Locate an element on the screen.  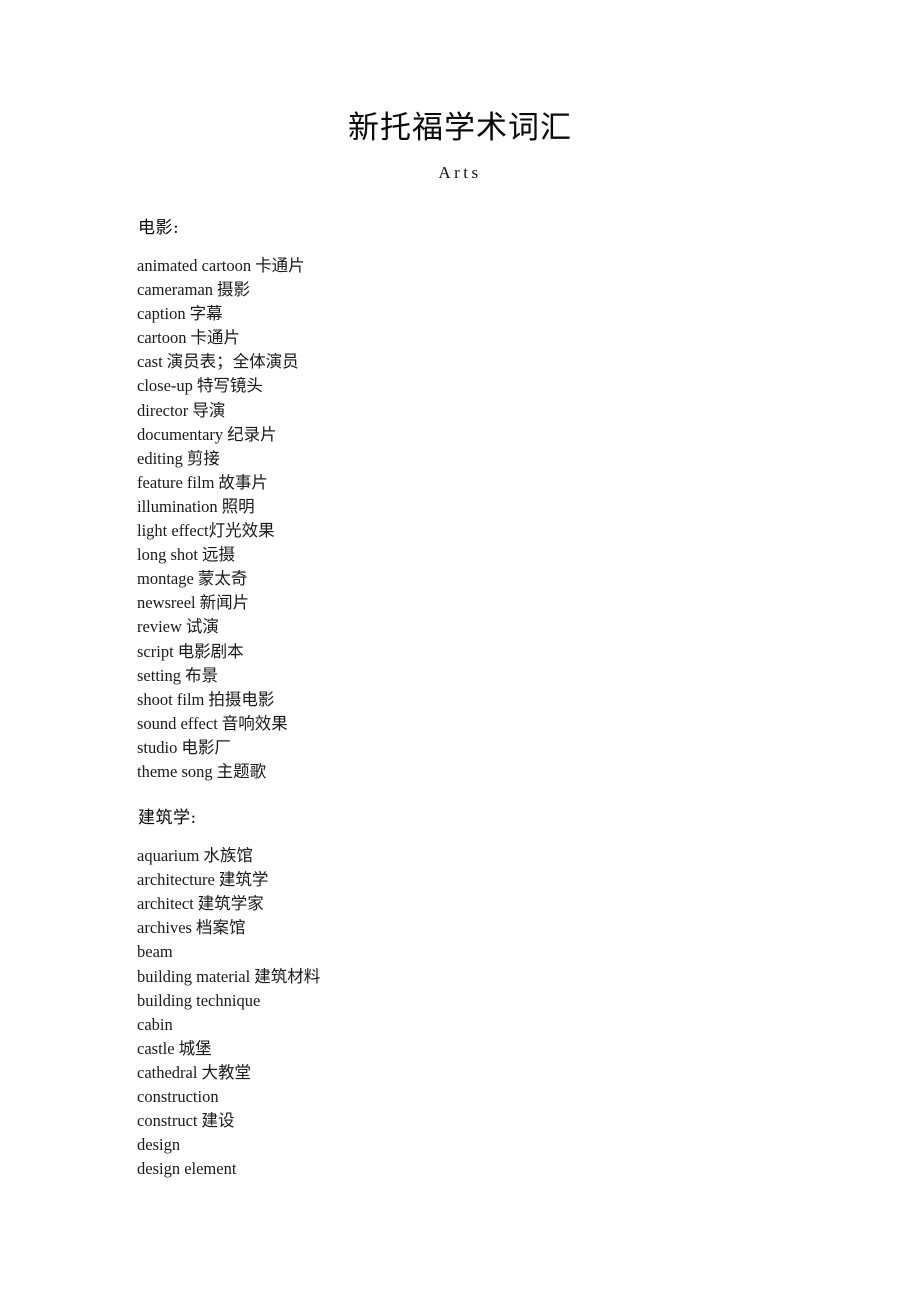
entry-term: caption is located at coordinates (161, 314).